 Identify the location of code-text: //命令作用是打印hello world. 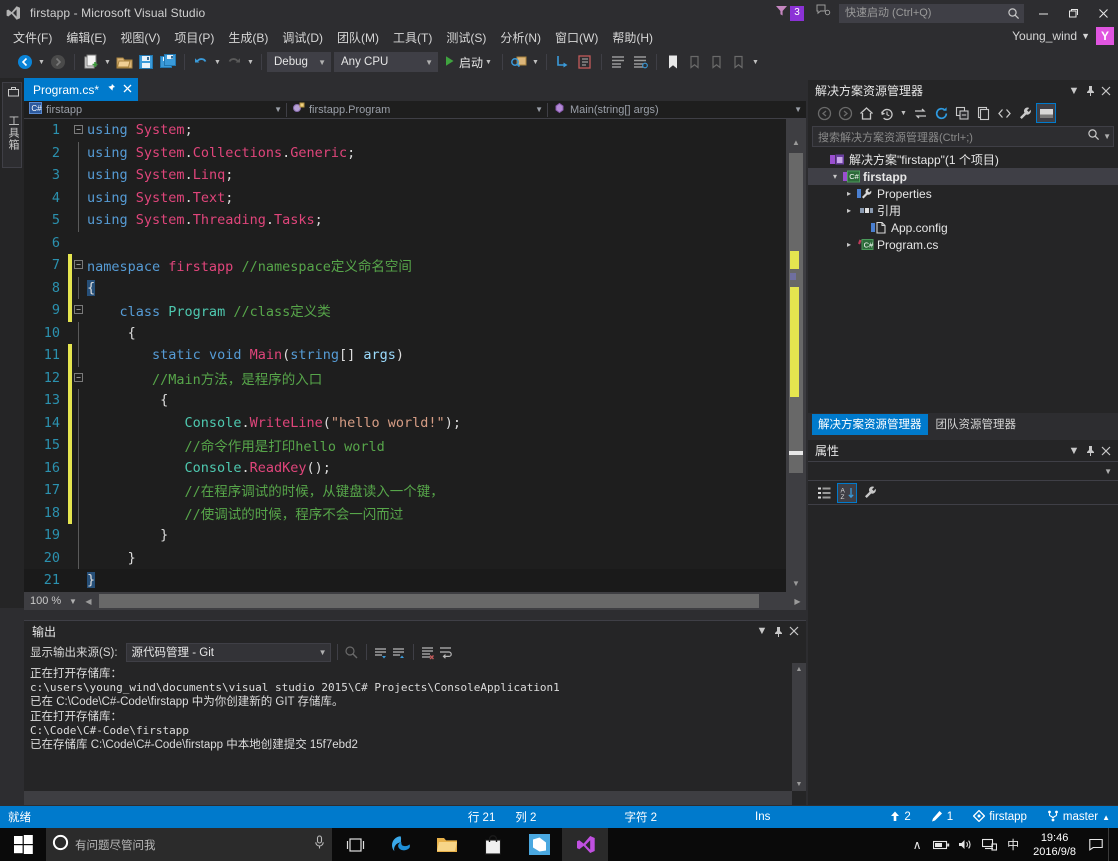
(235, 445).